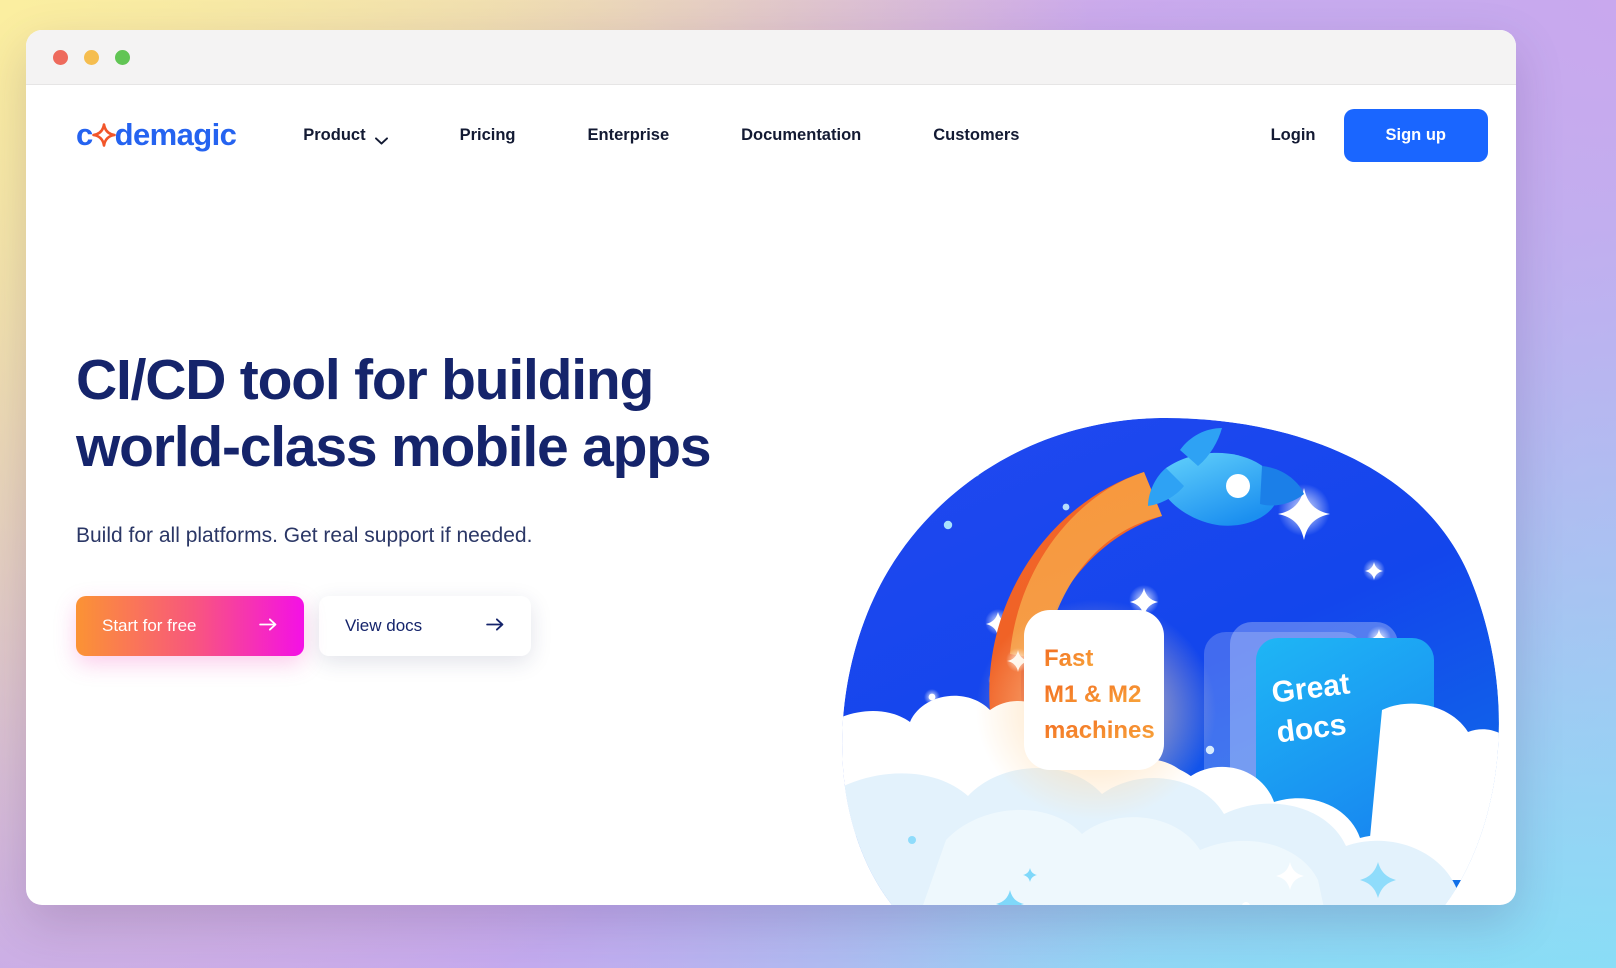 The height and width of the screenshot is (968, 1616). I want to click on maximize-window-button, so click(122, 57).